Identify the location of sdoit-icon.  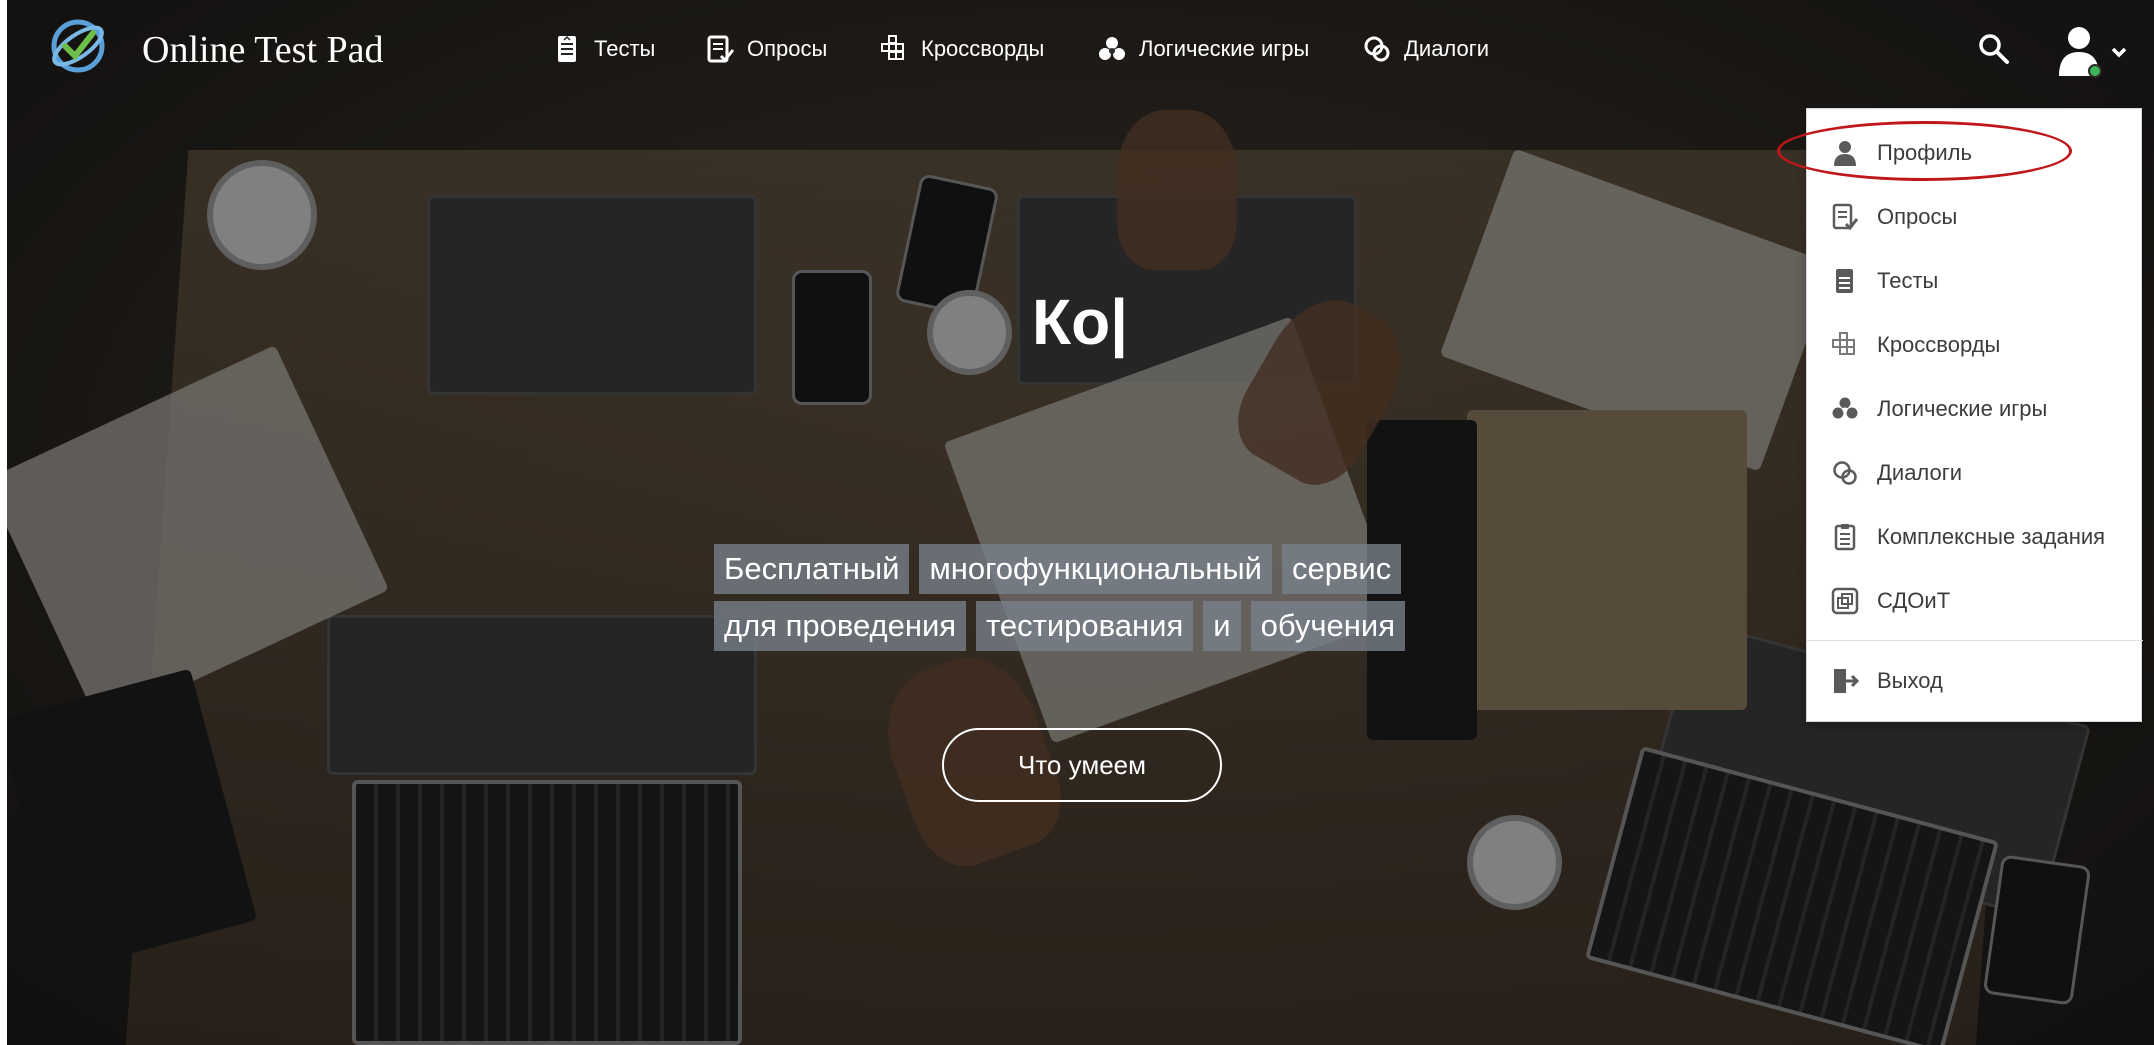
(1845, 601).